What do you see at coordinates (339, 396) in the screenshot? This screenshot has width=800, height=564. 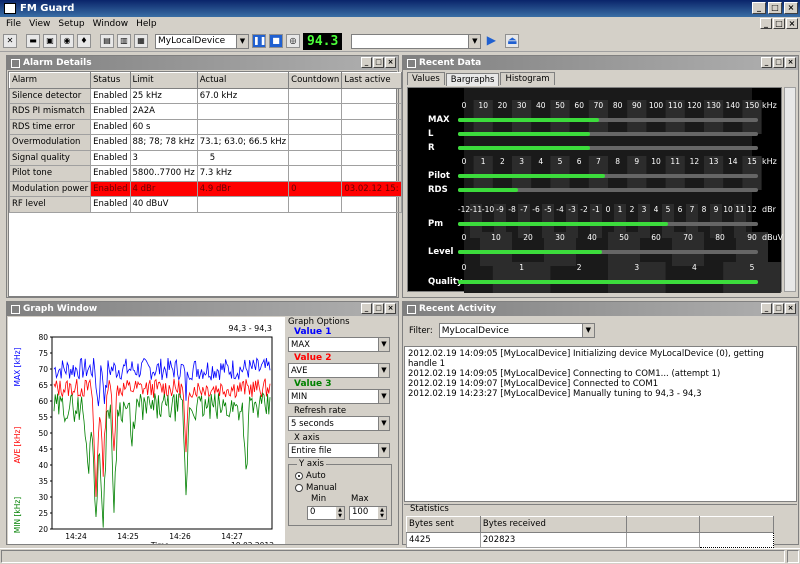 I see `value3-select: MIN ▼` at bounding box center [339, 396].